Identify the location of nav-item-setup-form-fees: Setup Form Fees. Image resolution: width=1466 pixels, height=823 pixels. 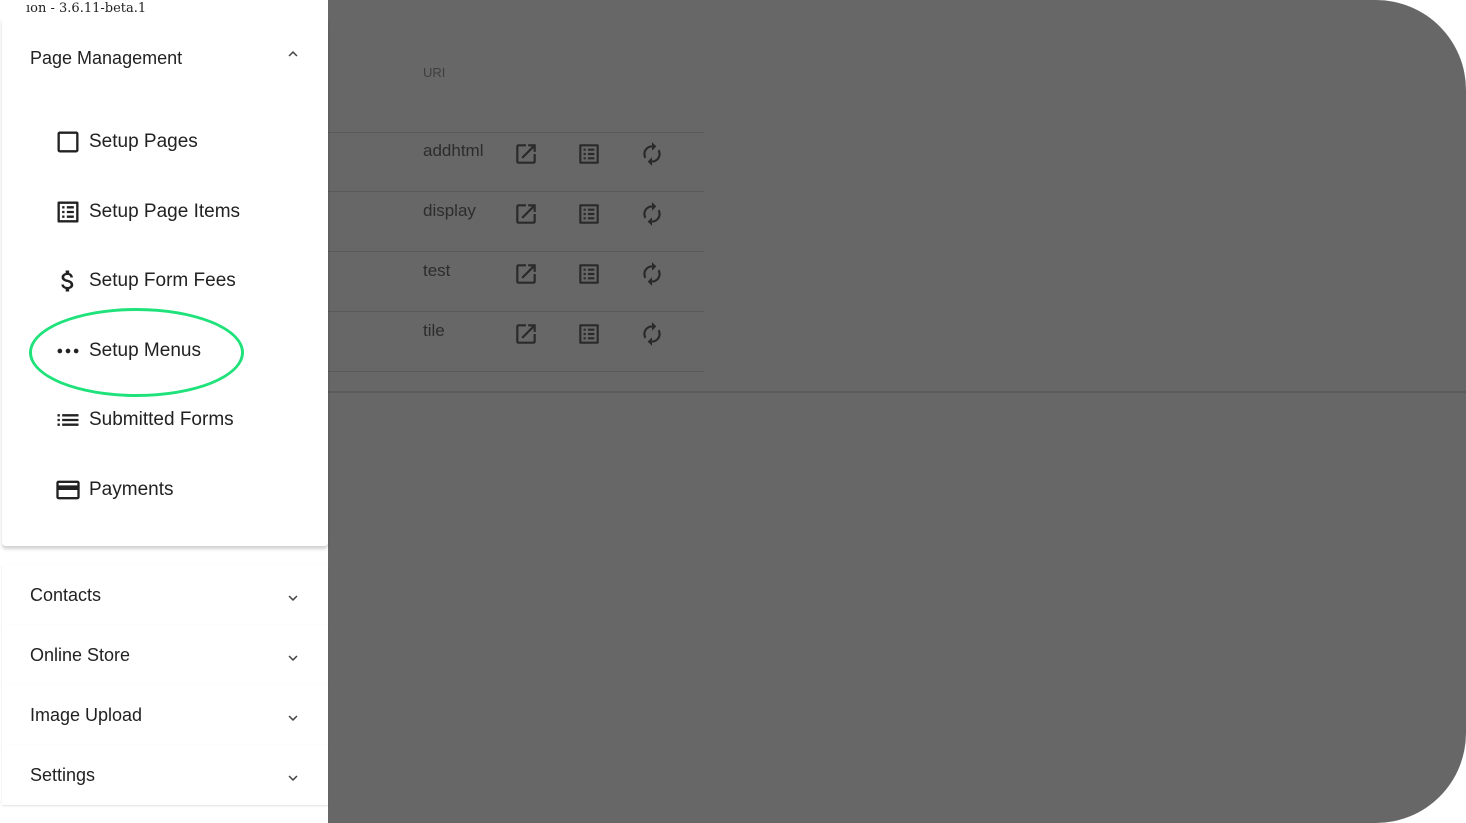
(145, 281).